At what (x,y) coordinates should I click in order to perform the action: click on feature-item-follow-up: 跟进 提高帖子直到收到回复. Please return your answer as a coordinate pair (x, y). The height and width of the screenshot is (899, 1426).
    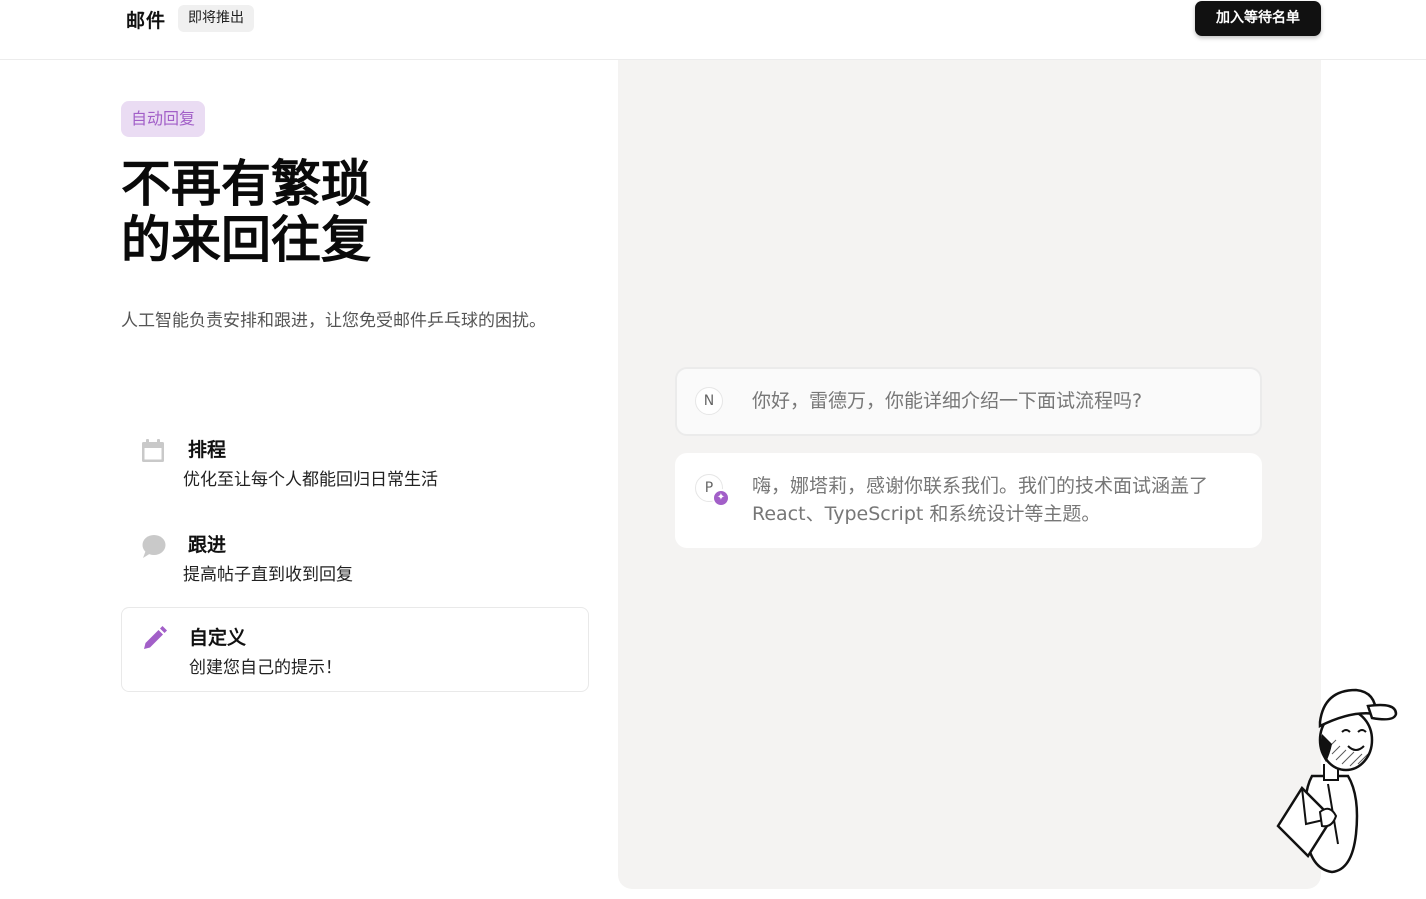
    Looking at the image, I should click on (355, 557).